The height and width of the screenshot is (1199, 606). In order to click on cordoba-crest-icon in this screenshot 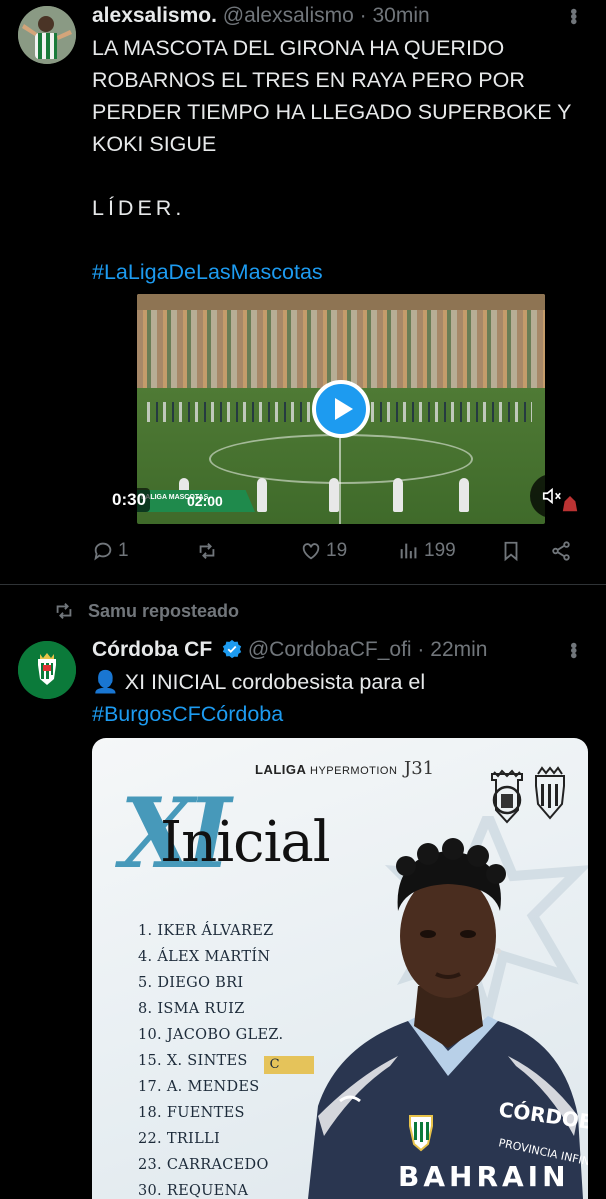, I will do `click(47, 670)`.